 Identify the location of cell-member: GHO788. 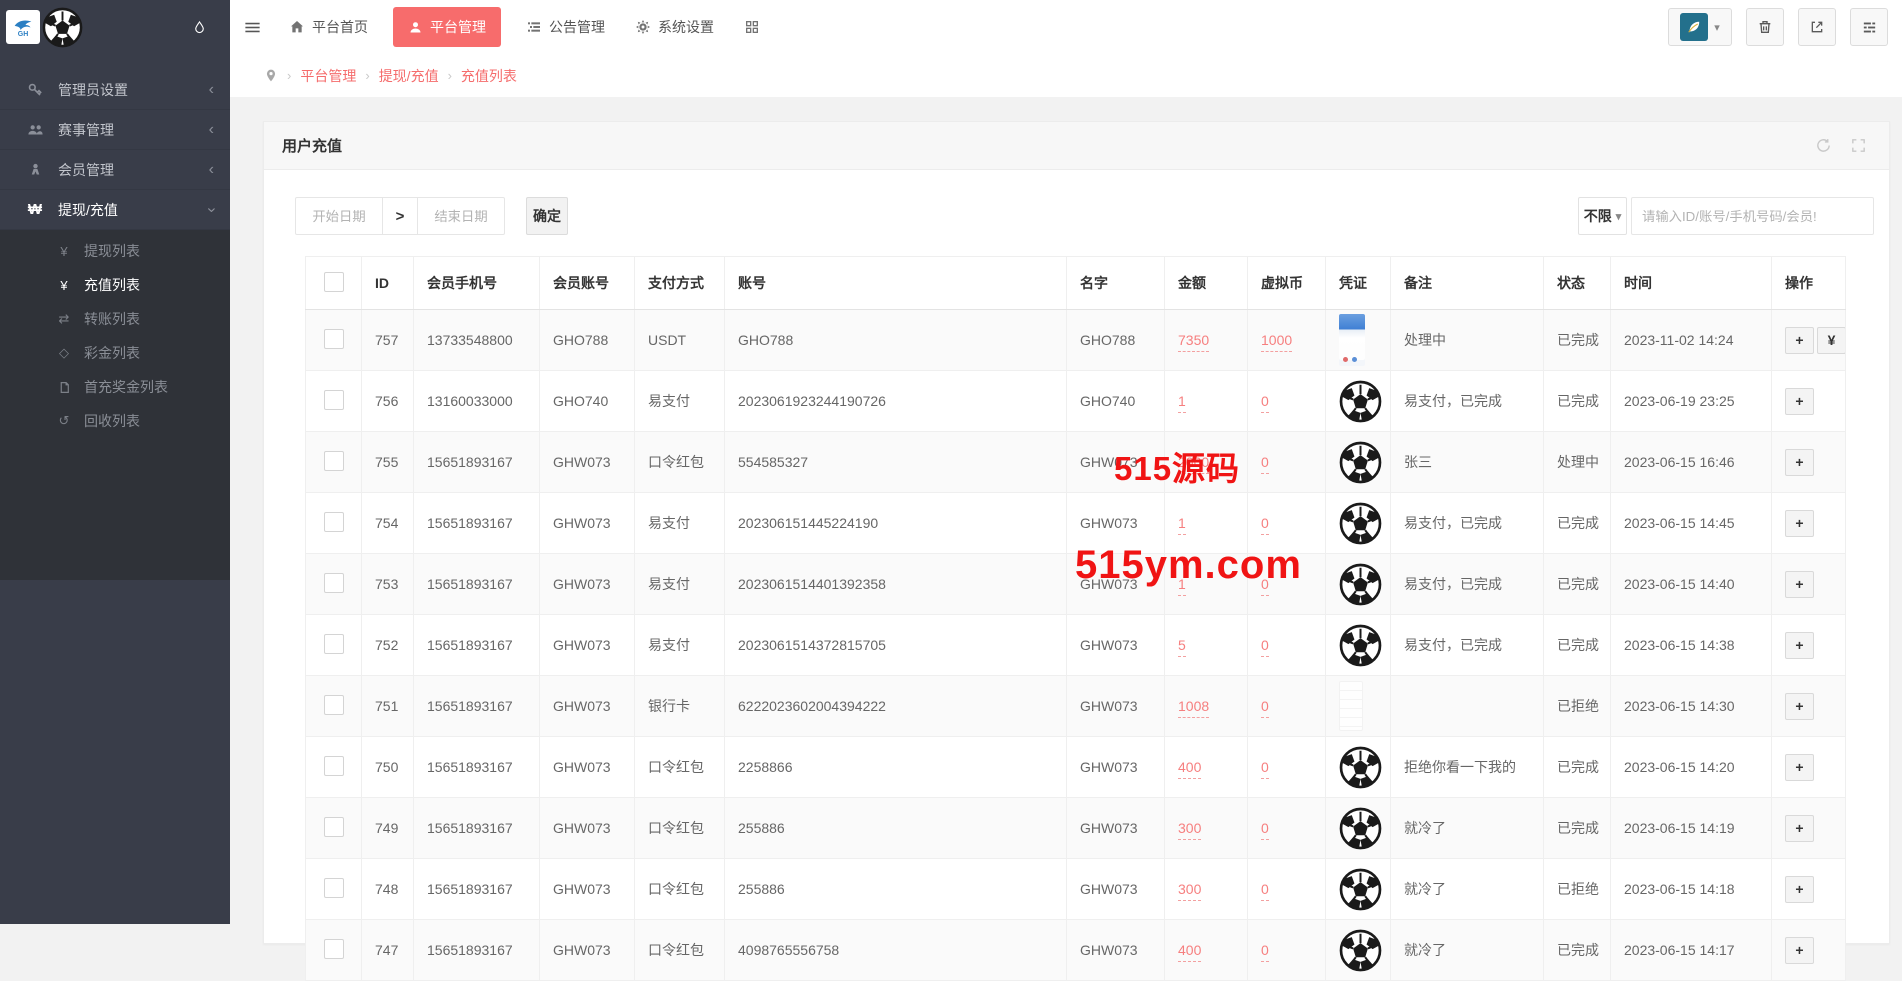
(587, 340).